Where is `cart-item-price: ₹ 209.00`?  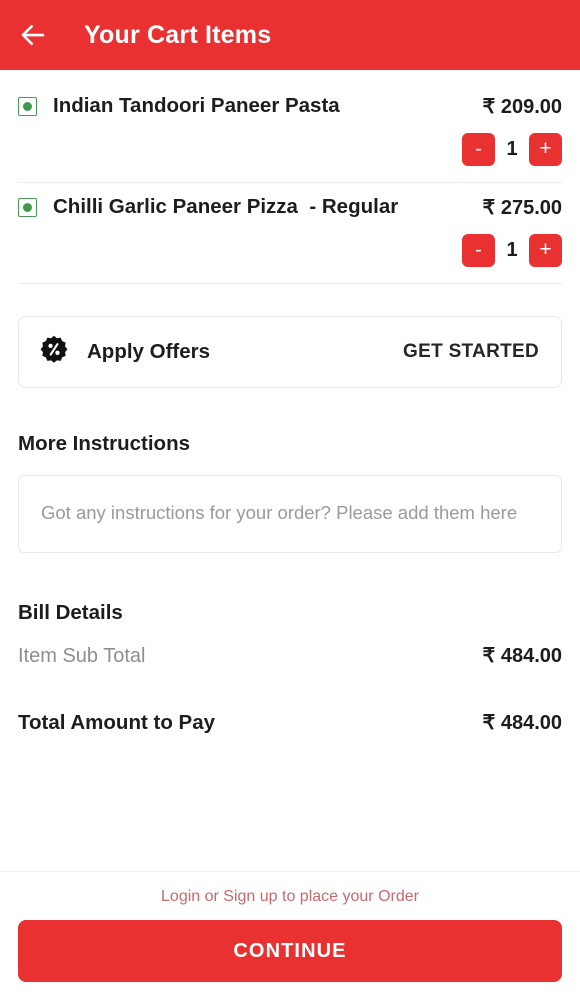 cart-item-price: ₹ 209.00 is located at coordinates (522, 107).